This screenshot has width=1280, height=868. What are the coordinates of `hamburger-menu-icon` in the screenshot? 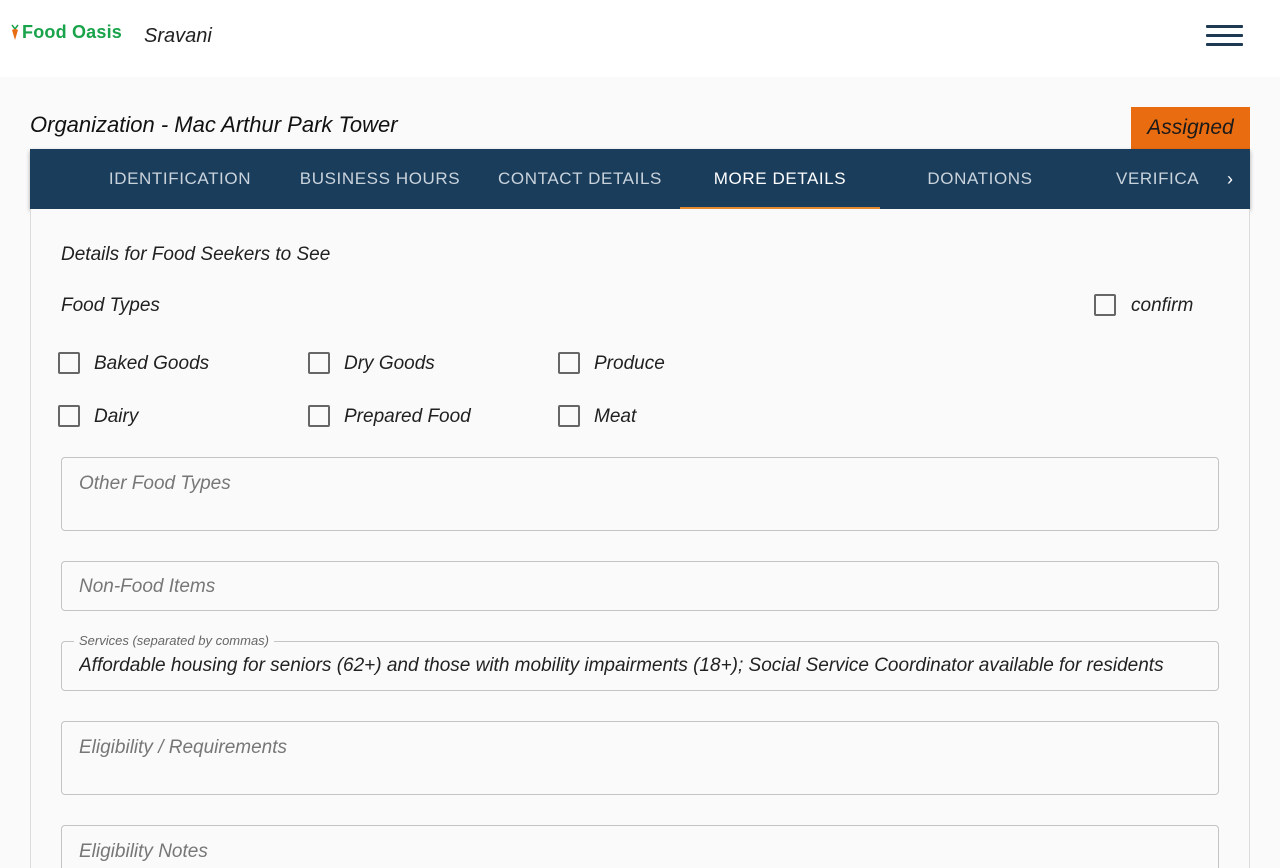 It's located at (1225, 37).